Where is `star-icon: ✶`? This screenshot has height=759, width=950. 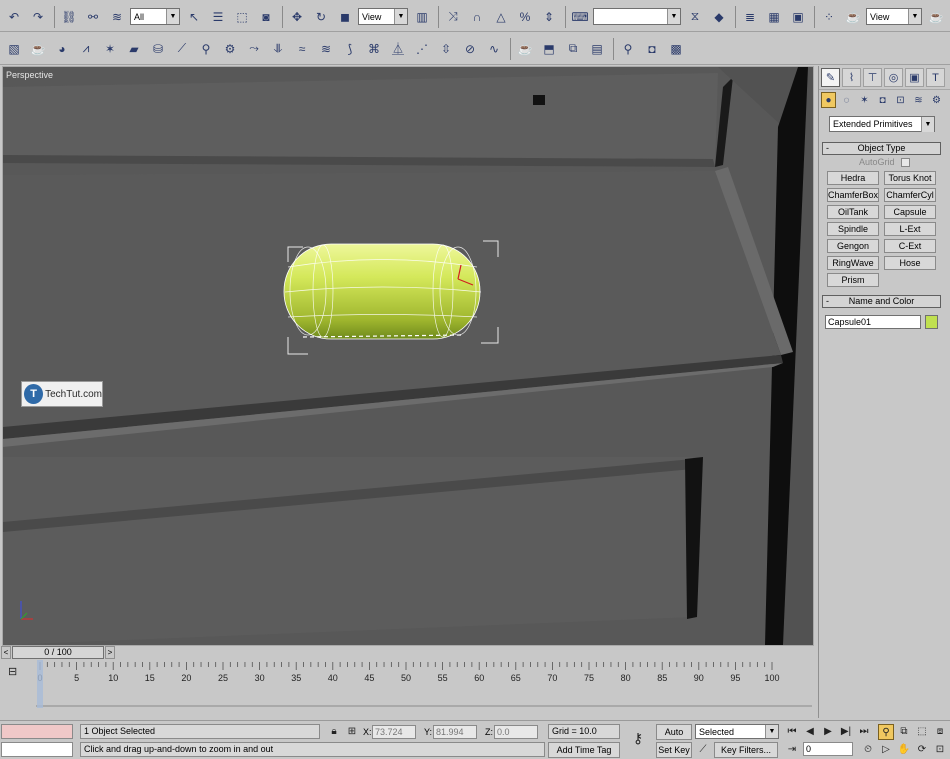
star-icon: ✶ is located at coordinates (110, 49).